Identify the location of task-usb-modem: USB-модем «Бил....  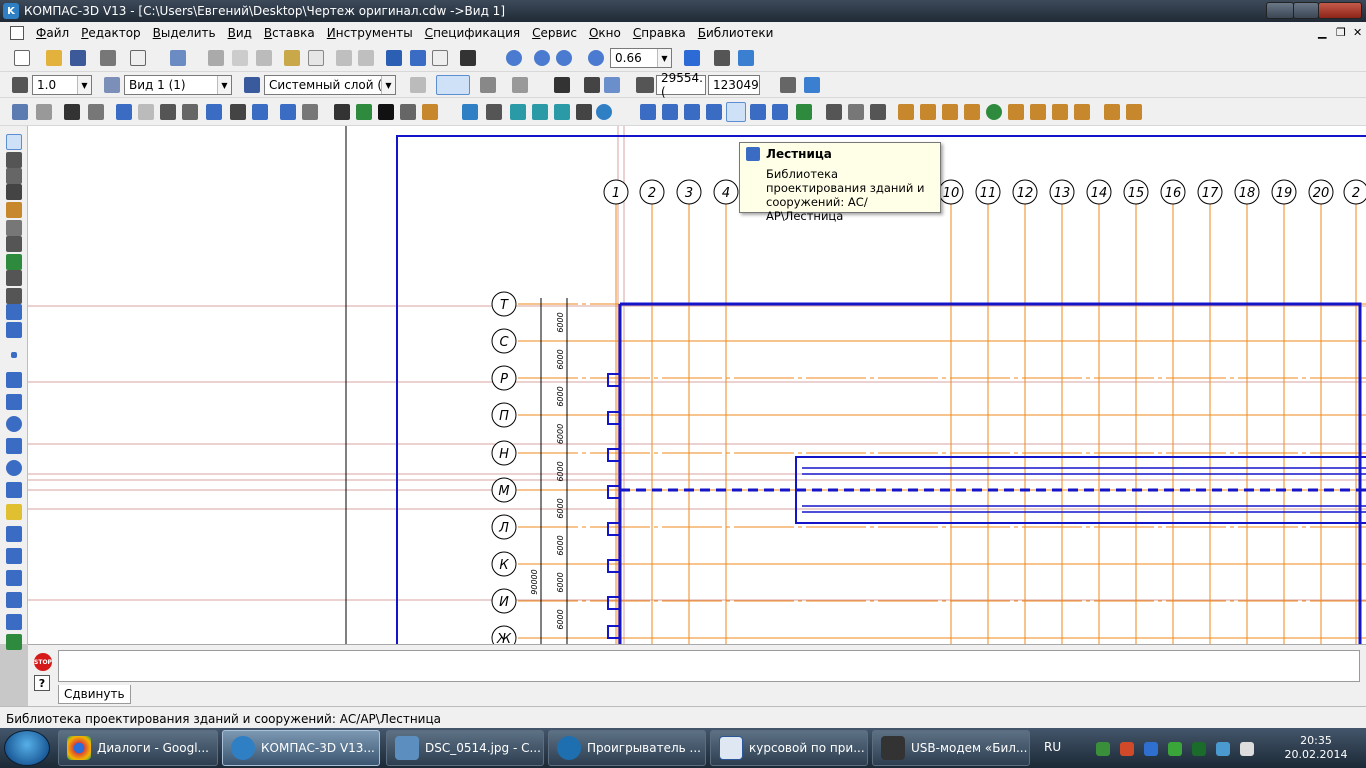
(951, 748).